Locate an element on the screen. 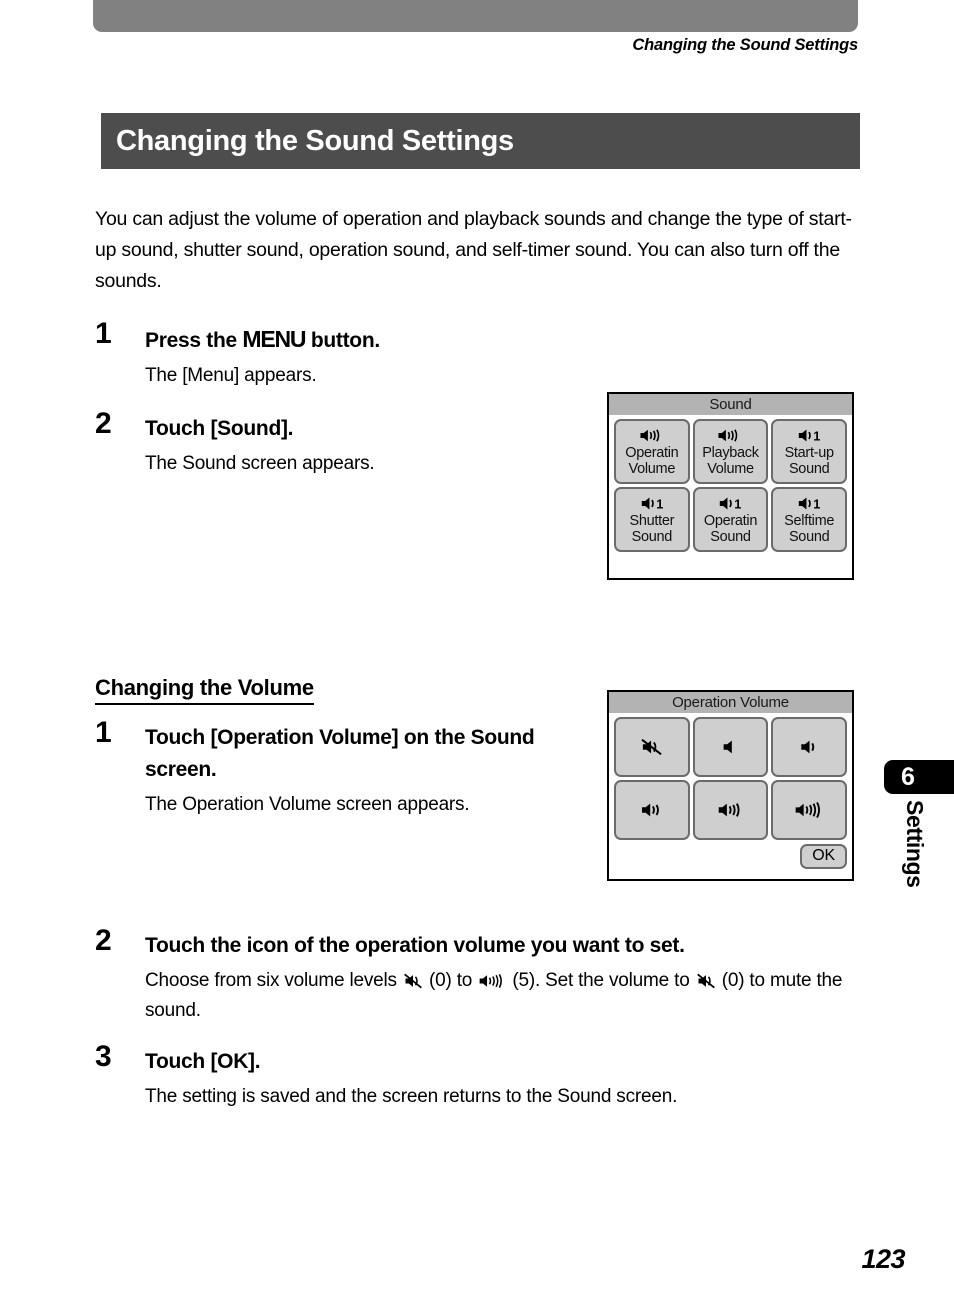 The width and height of the screenshot is (954, 1314). volume-level-0-button is located at coordinates (652, 747).